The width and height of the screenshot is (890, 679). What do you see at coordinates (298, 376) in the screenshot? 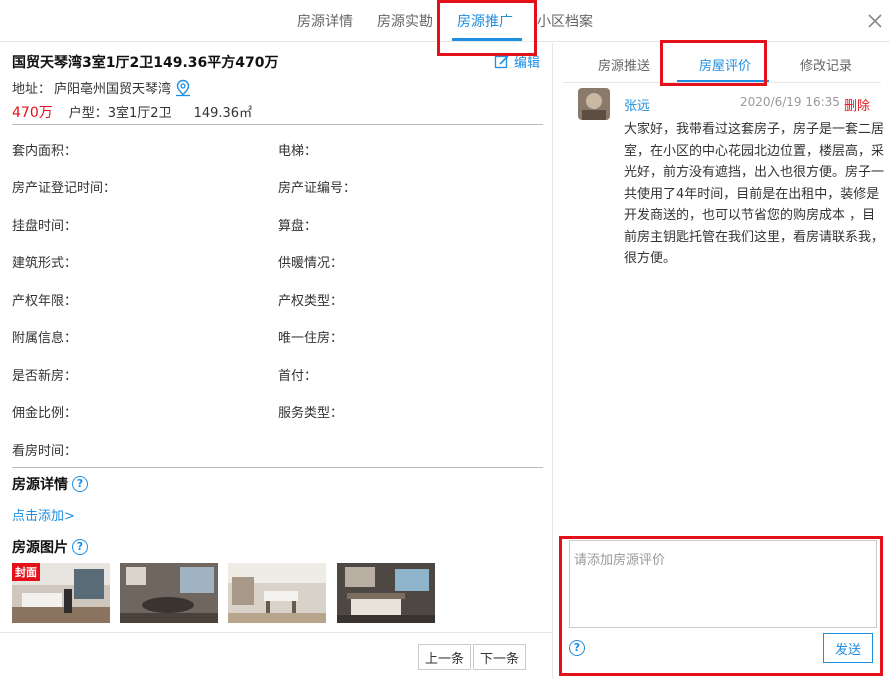
I see `field-down-payment: 首付：` at bounding box center [298, 376].